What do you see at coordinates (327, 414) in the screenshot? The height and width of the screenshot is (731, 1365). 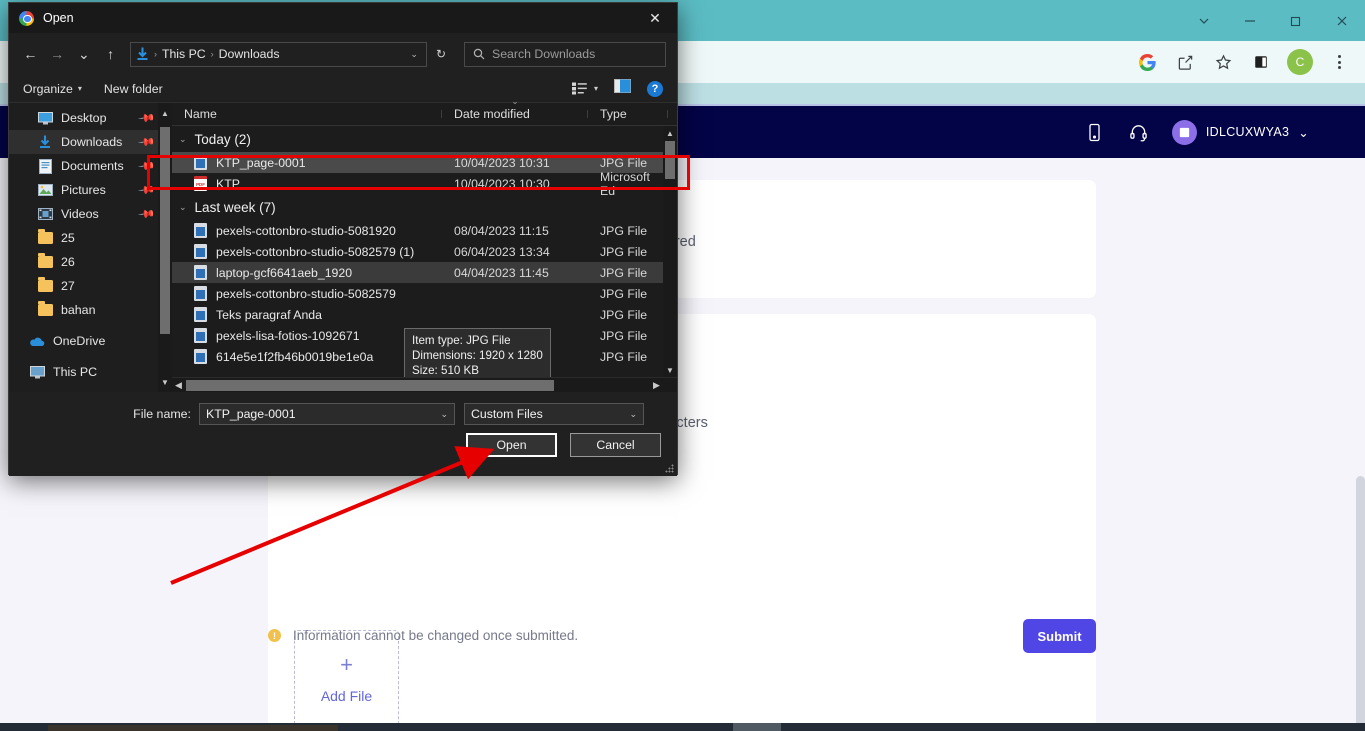 I see `file-name-input: KTP_page-0001 ⌄` at bounding box center [327, 414].